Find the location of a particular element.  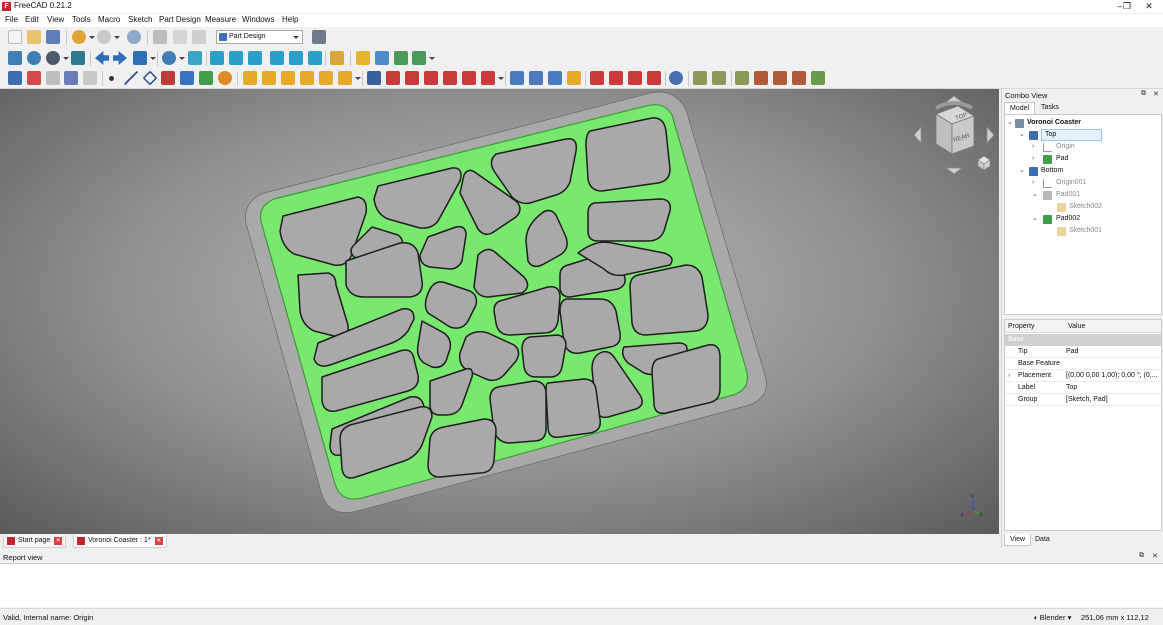

property-value: [Sketch, Pad] is located at coordinates (1112, 399).